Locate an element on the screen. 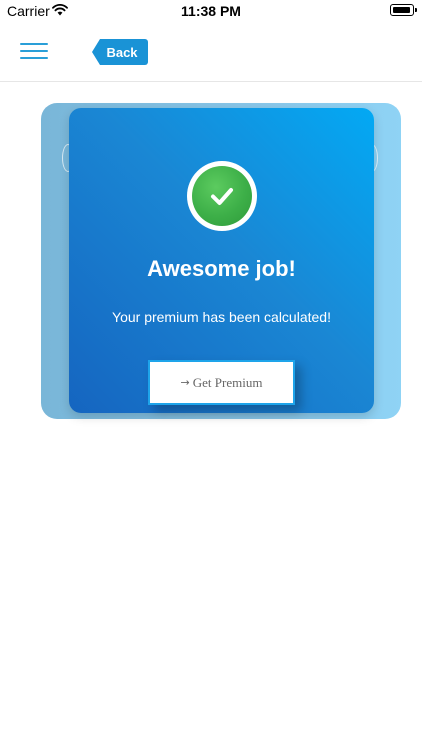 This screenshot has height=750, width=422. checkmark-icon is located at coordinates (222, 196).